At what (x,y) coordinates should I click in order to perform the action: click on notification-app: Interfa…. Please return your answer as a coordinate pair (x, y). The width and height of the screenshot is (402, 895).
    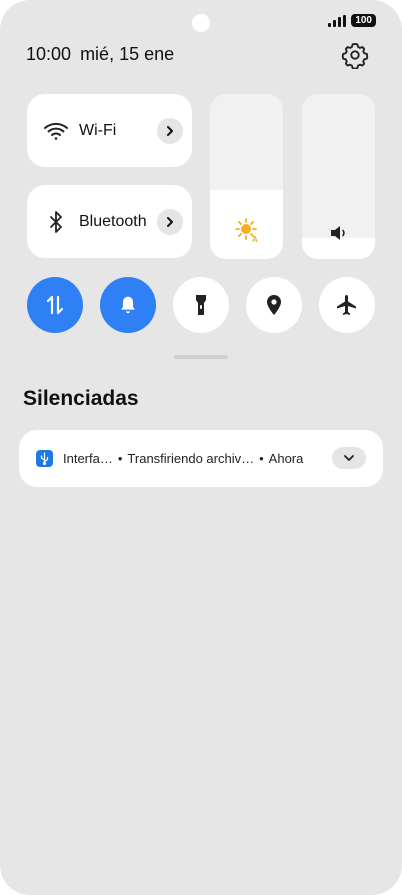
    Looking at the image, I should click on (88, 458).